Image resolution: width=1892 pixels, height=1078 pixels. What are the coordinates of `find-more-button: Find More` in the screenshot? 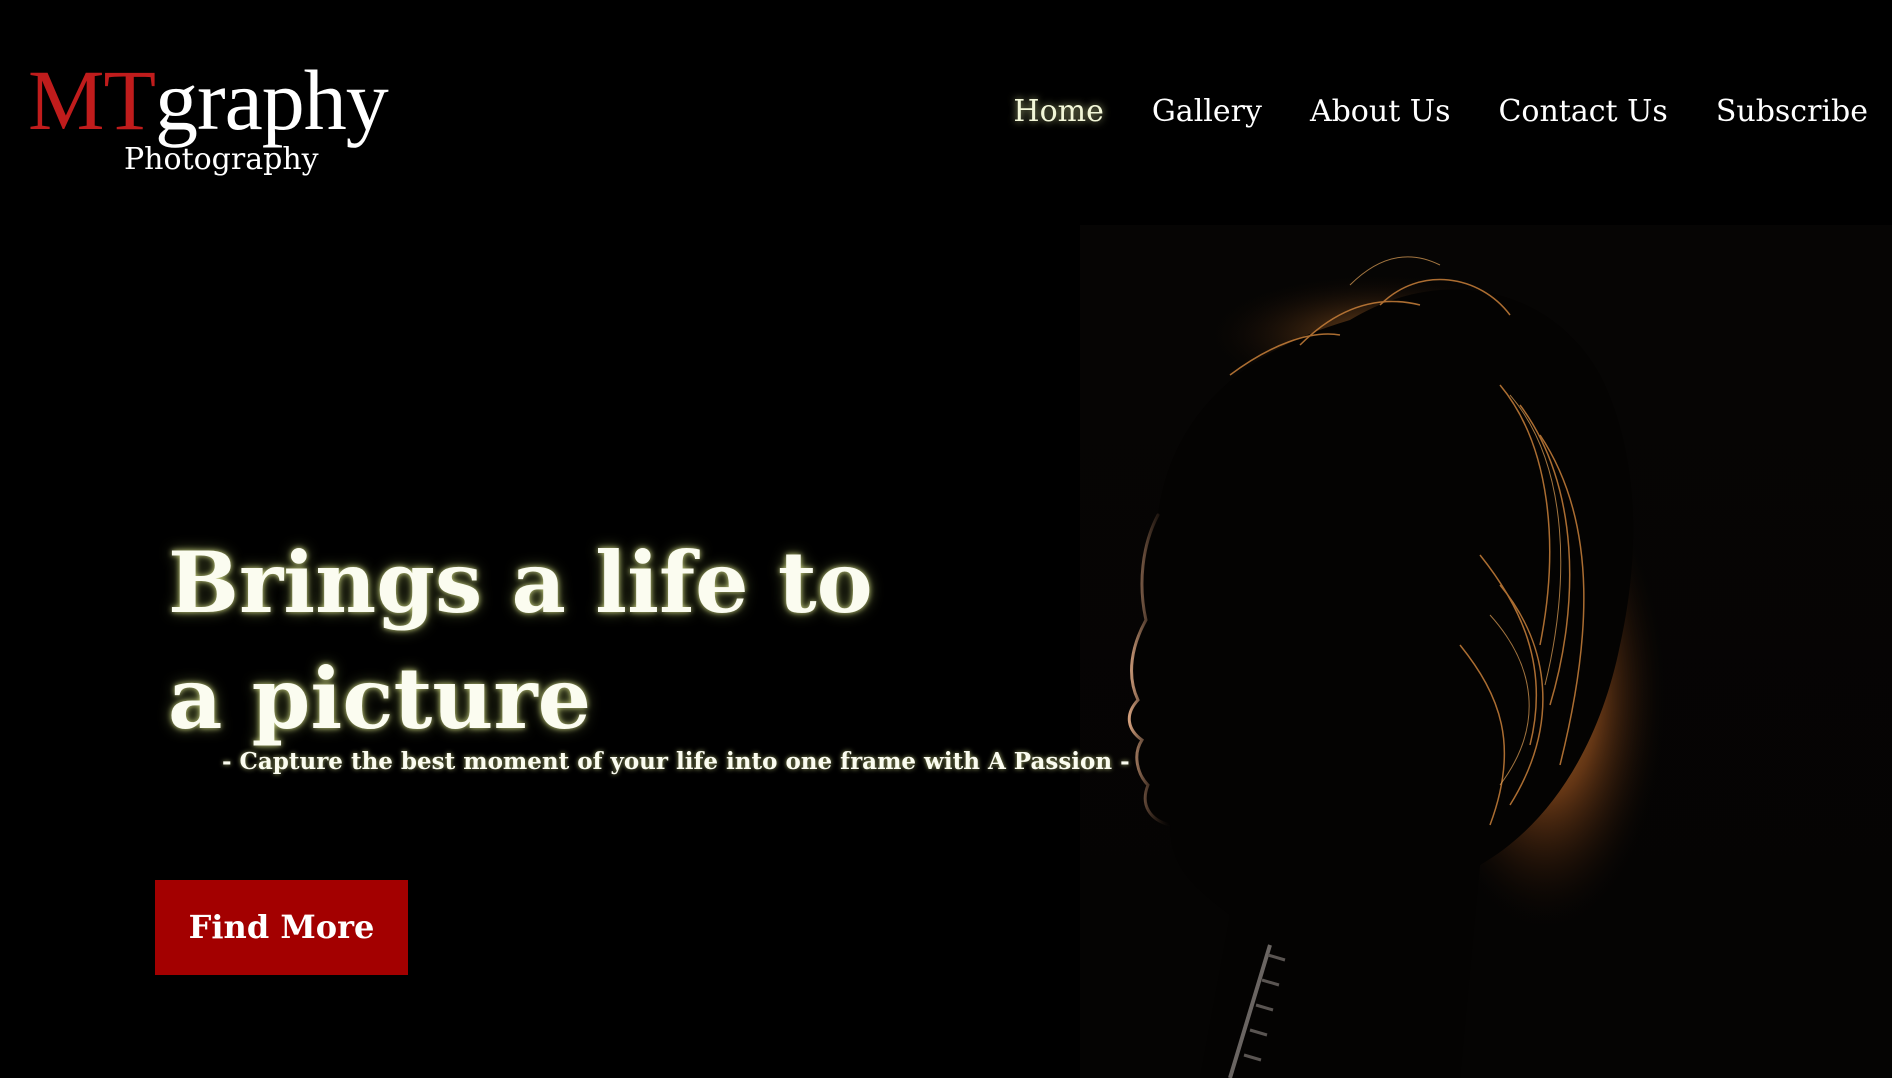 It's located at (281, 927).